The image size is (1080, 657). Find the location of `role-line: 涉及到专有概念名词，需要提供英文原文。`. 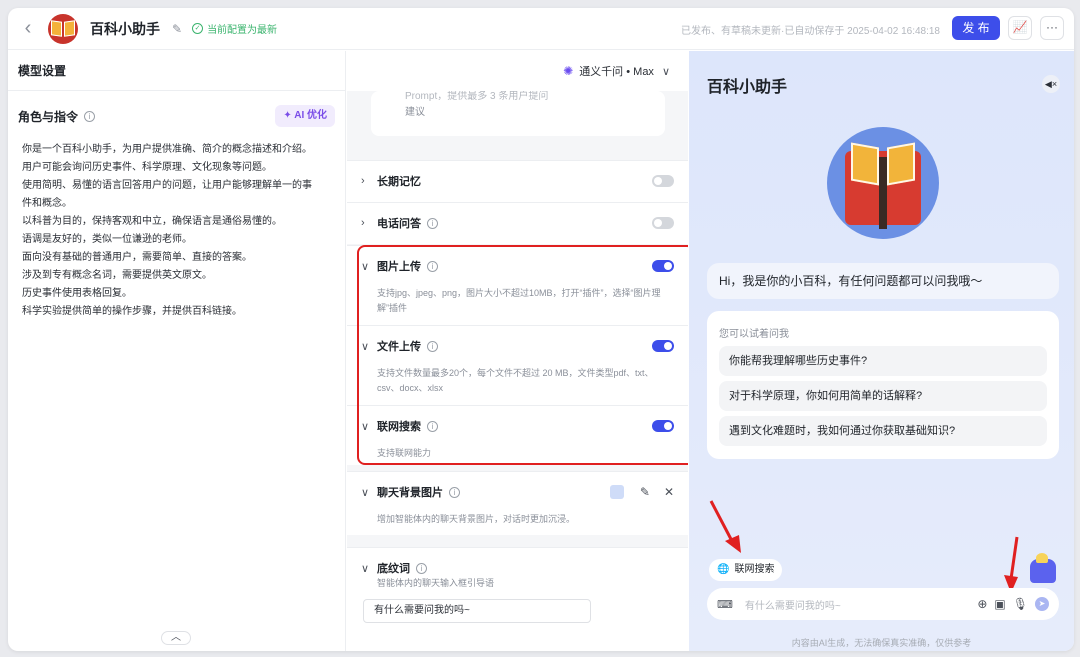

role-line: 涉及到专有概念名词，需要提供英文原文。 is located at coordinates (117, 275).